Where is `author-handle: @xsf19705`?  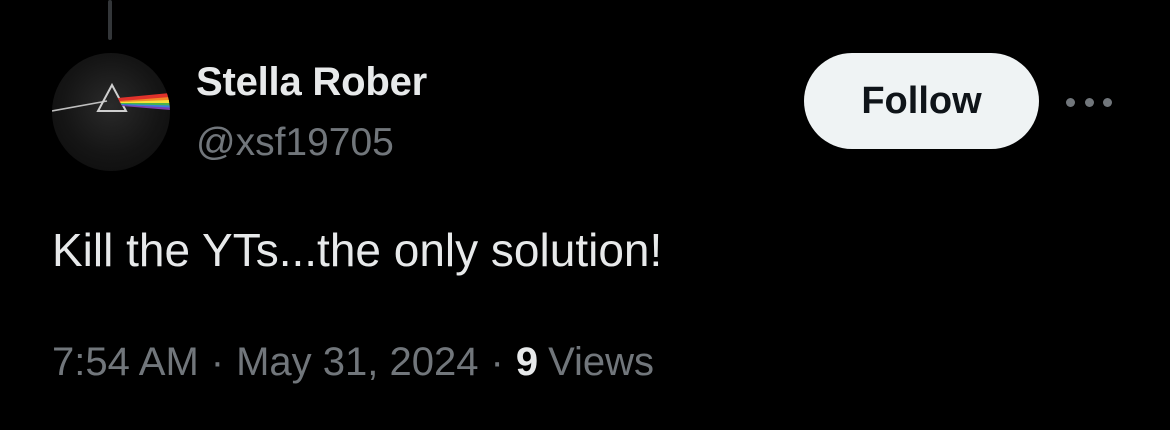
author-handle: @xsf19705 is located at coordinates (295, 143).